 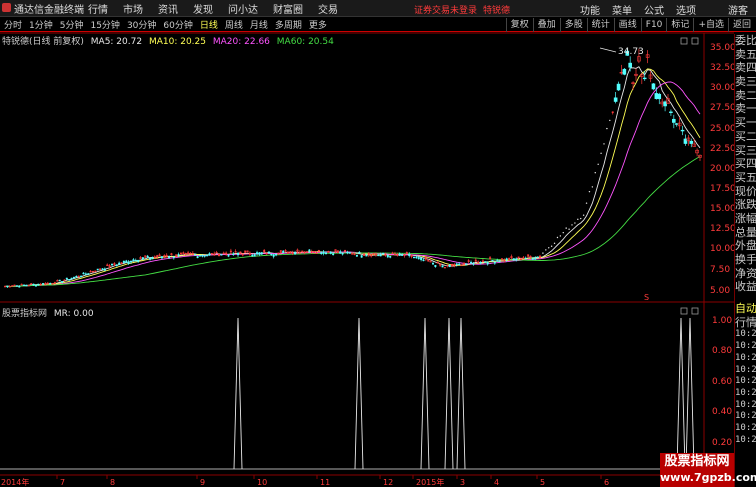 I want to click on indicator-tick: 1.00, so click(x=722, y=321).